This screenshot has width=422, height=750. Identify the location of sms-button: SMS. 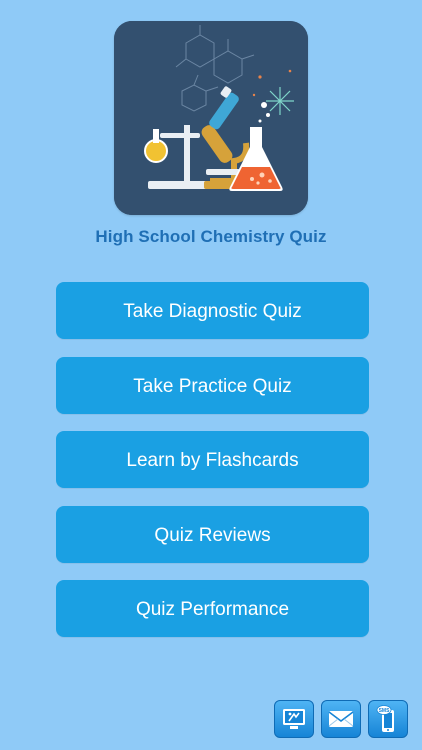
(388, 719).